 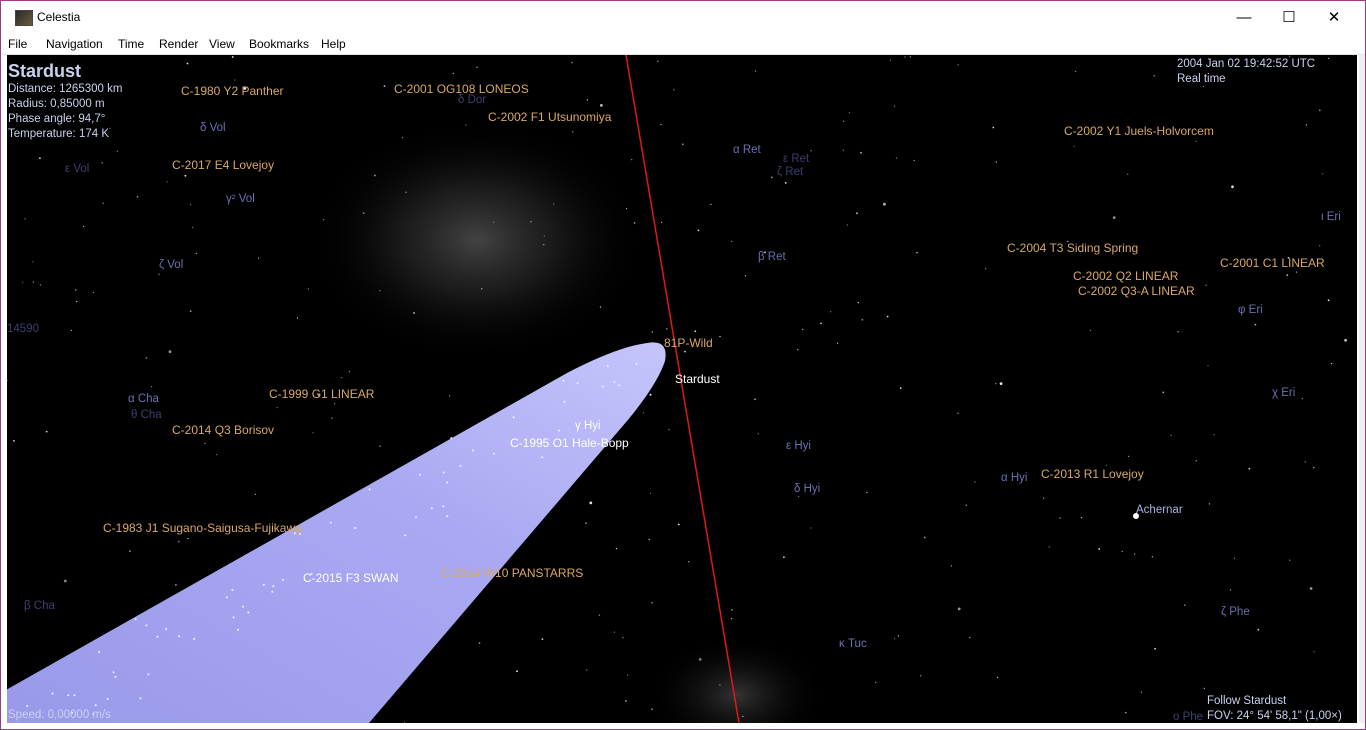 I want to click on comet-label: C-2001 C1 LINEAR, so click(x=1272, y=263).